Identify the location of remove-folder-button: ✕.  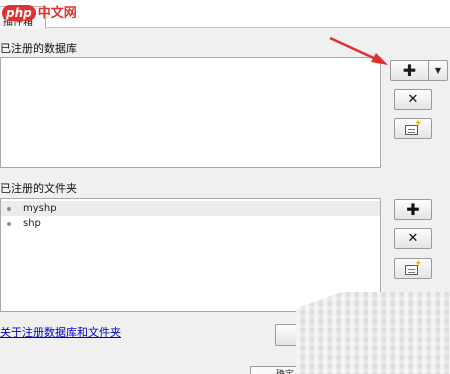
(413, 238).